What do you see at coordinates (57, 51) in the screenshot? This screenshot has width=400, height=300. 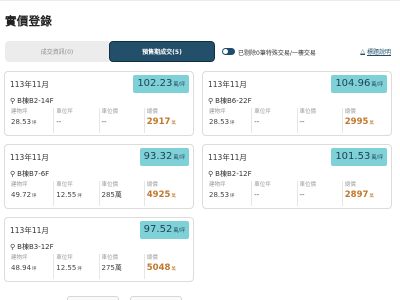 I see `tab-transaction-info: 成交資訊(0)` at bounding box center [57, 51].